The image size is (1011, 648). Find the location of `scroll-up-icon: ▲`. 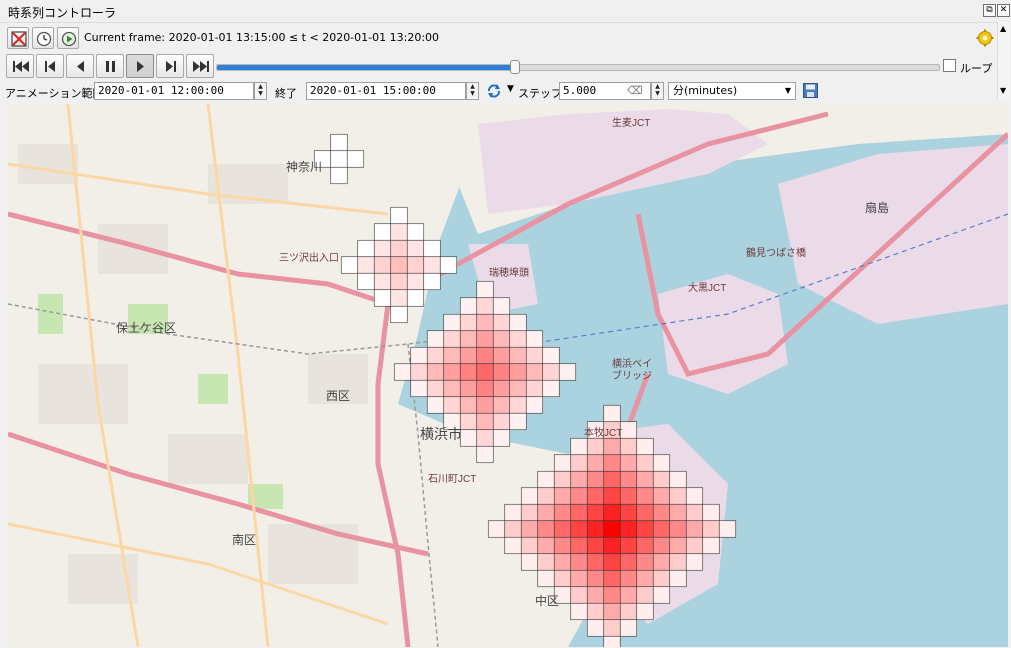

scroll-up-icon: ▲ is located at coordinates (1003, 28).